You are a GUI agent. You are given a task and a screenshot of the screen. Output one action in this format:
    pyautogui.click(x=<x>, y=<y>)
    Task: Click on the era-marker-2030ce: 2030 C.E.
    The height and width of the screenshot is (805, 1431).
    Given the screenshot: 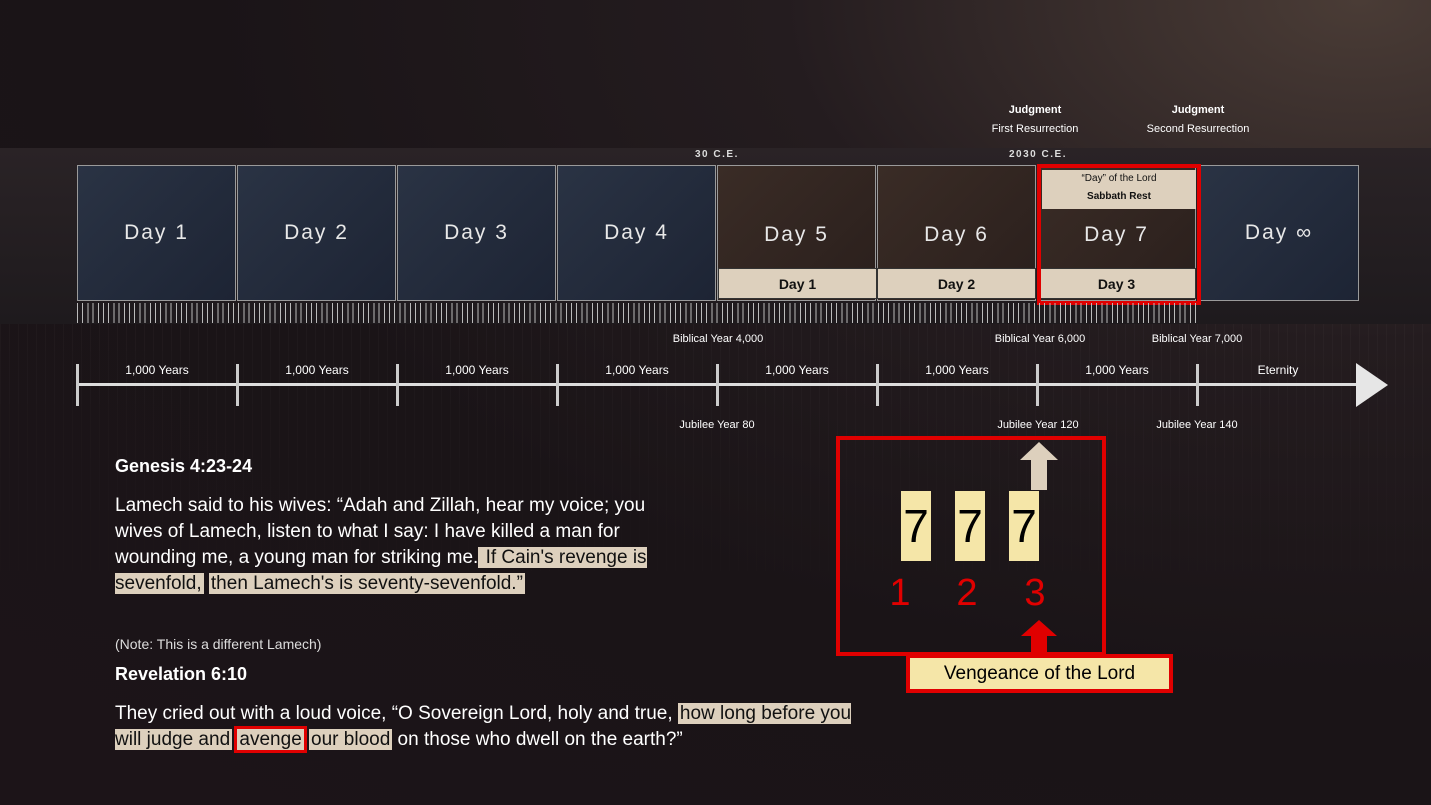 What is the action you would take?
    pyautogui.click(x=1038, y=154)
    